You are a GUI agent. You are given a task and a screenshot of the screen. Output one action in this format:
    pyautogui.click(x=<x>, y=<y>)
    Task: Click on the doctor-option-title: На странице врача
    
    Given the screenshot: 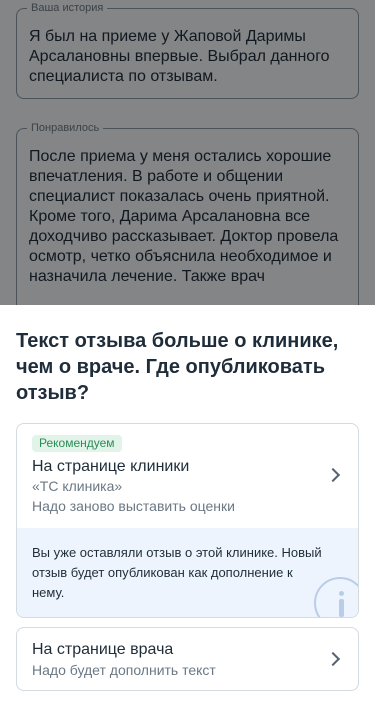 What is the action you would take?
    pyautogui.click(x=103, y=649)
    